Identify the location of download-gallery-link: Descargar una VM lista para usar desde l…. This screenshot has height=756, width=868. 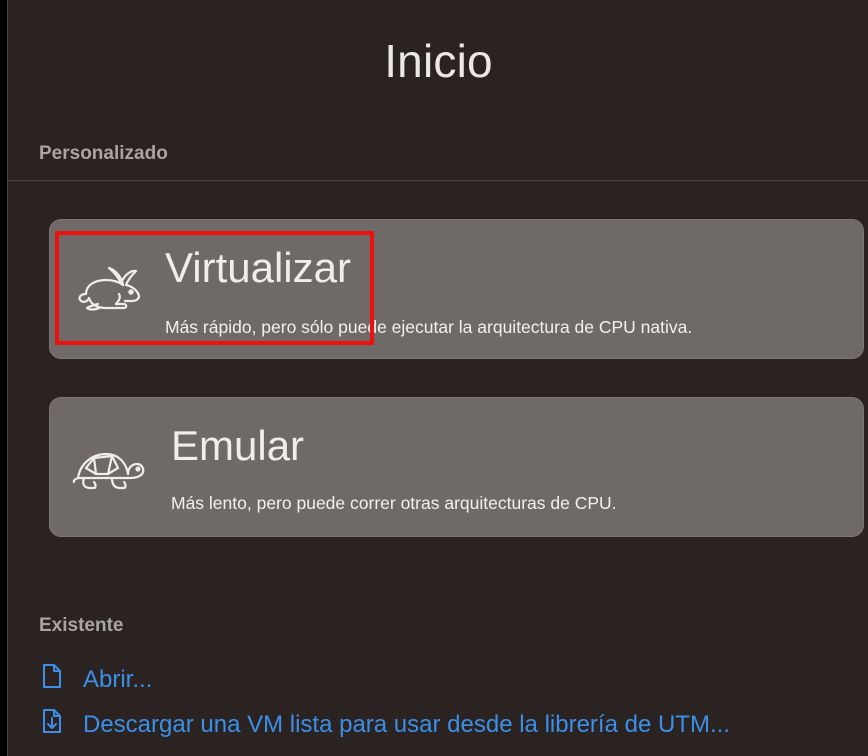
(385, 724).